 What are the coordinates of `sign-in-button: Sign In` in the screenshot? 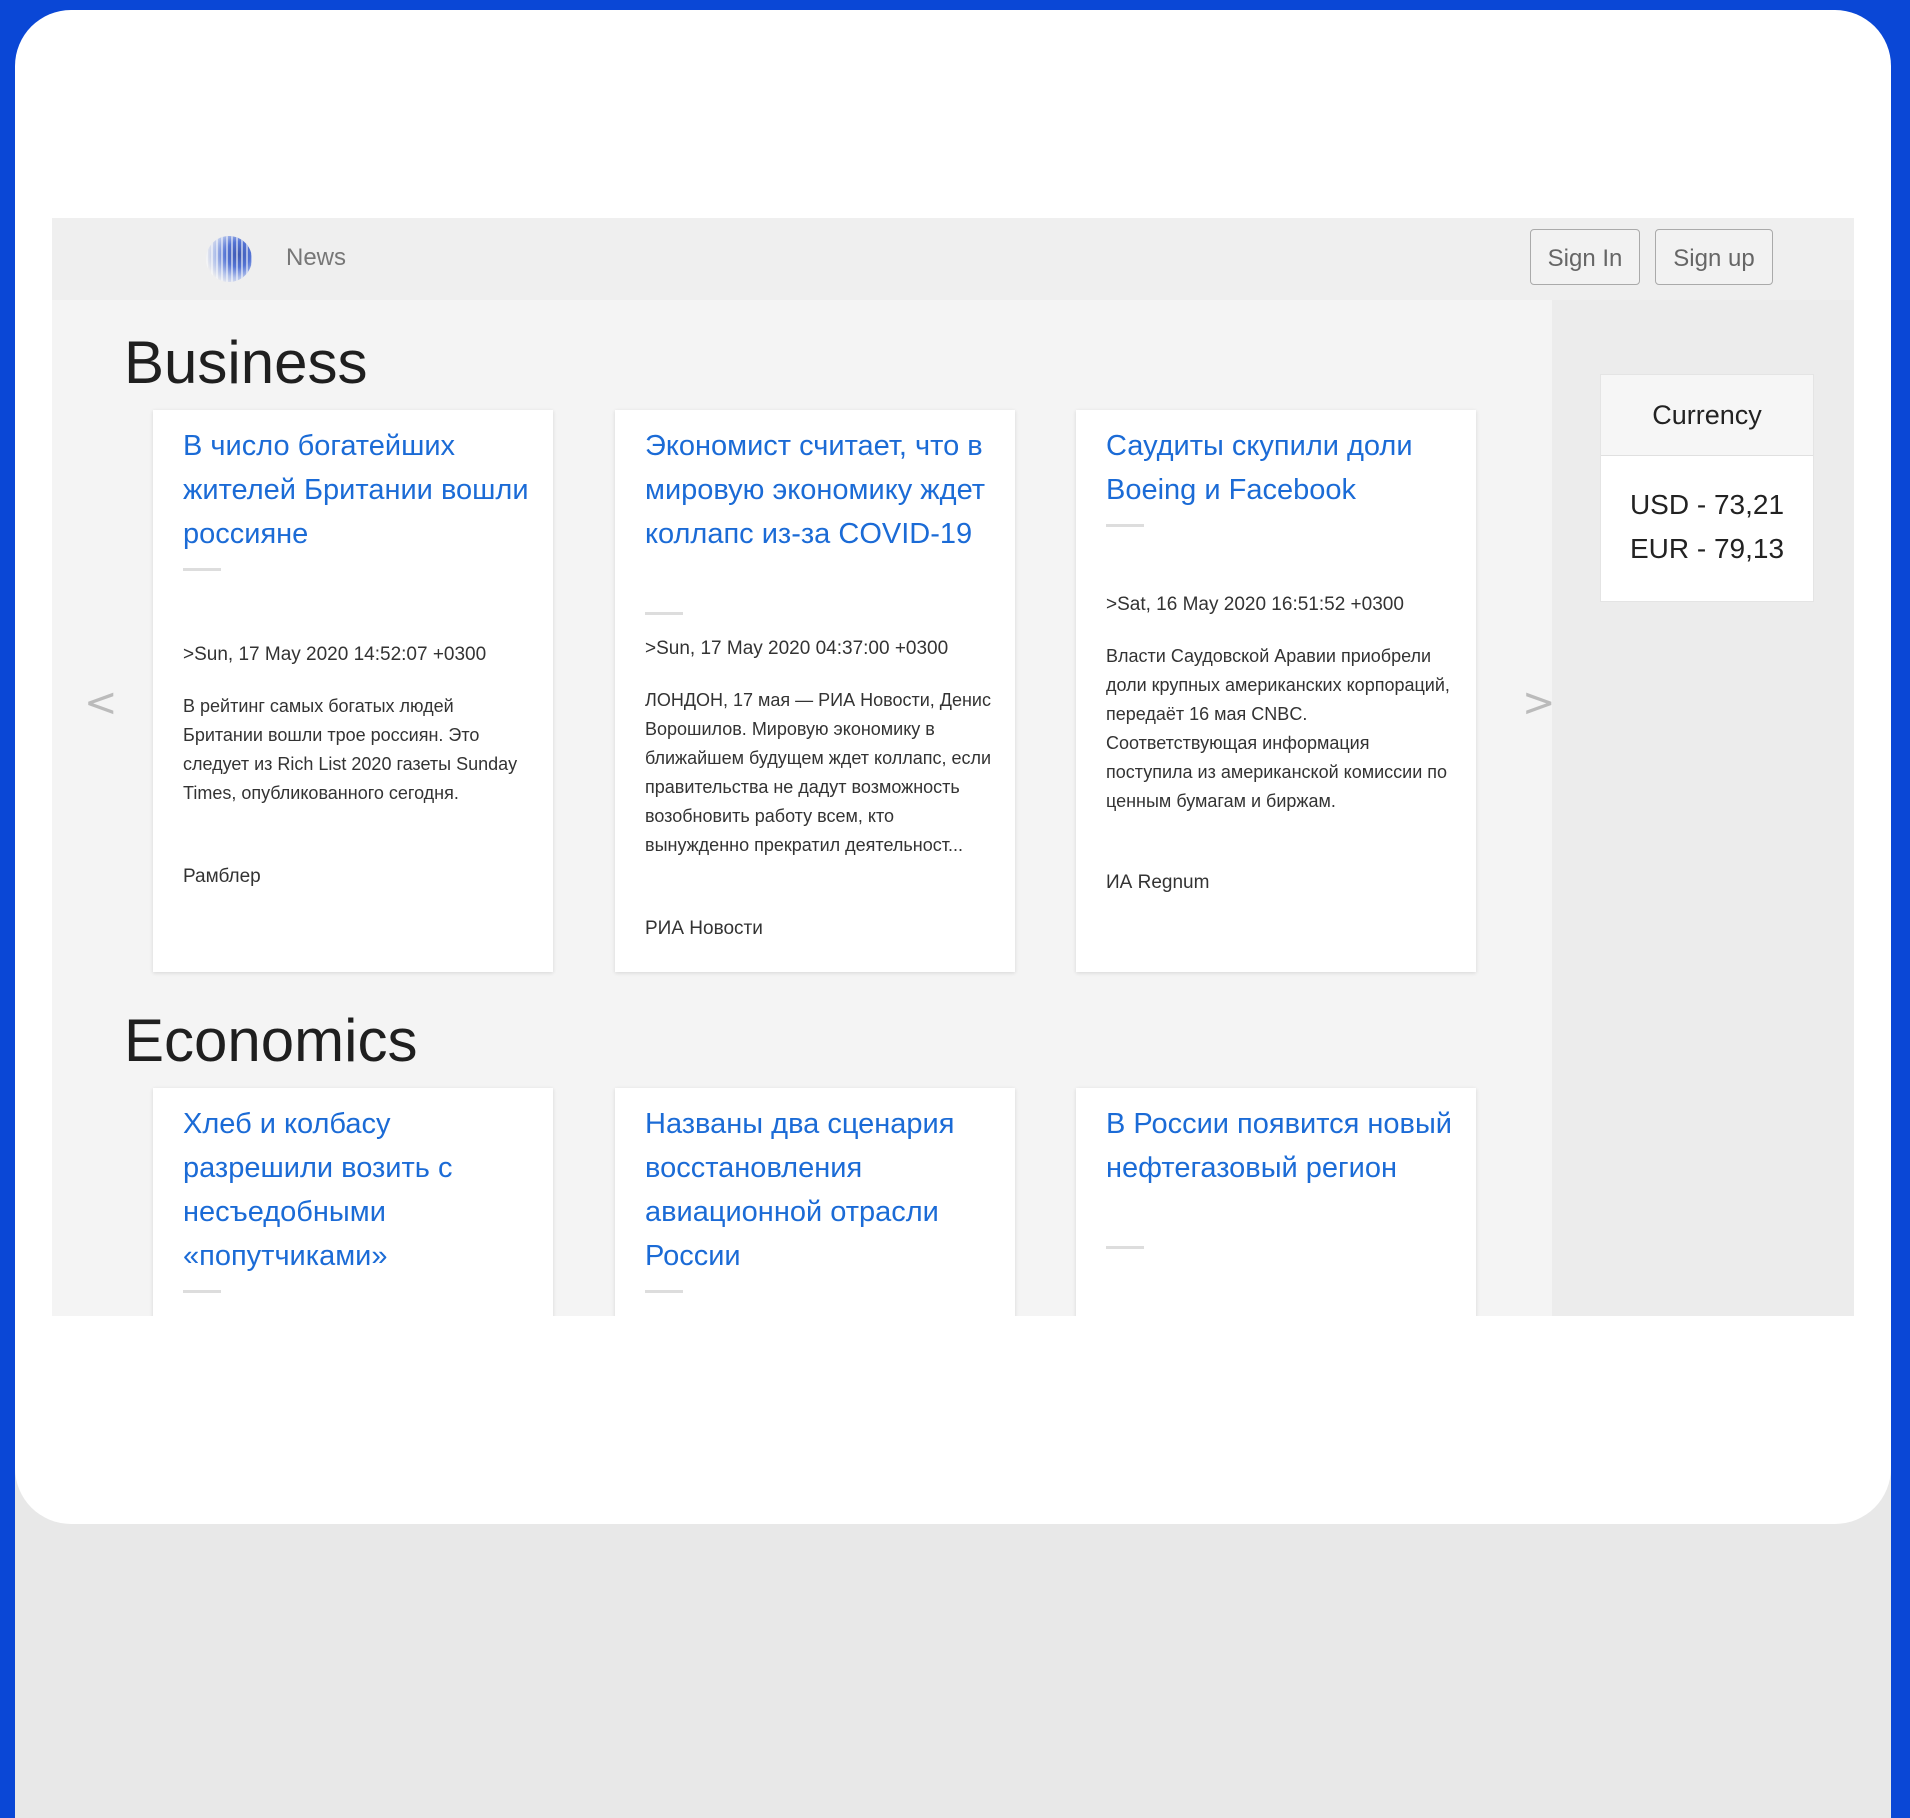 It's located at (1585, 257).